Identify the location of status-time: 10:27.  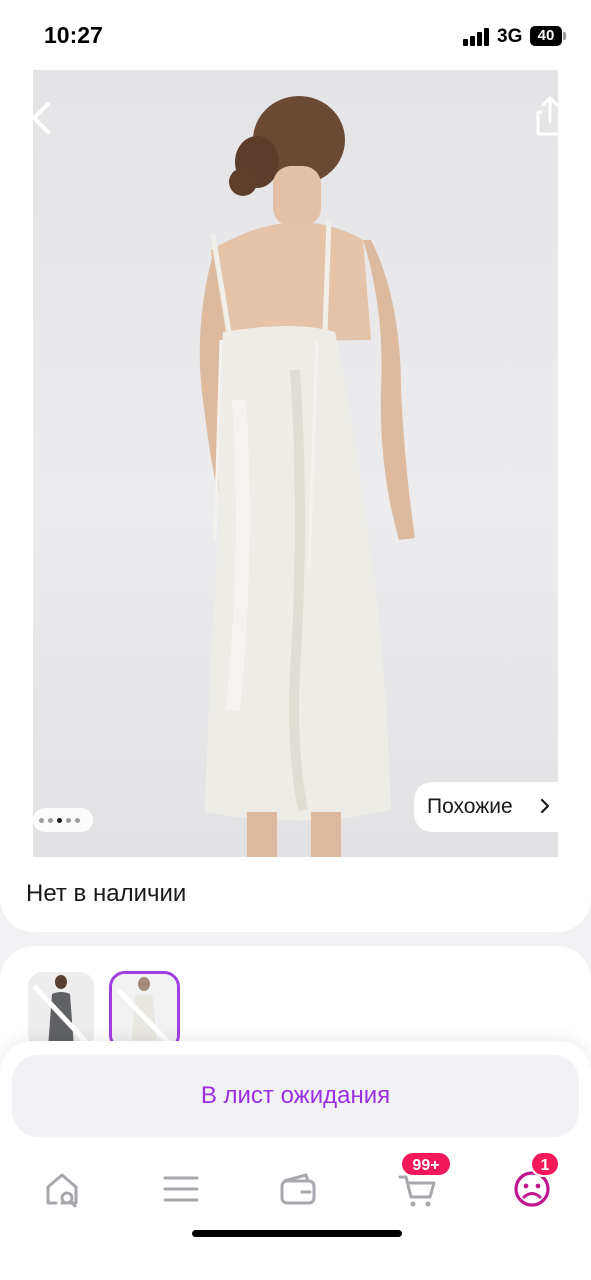
(73, 35).